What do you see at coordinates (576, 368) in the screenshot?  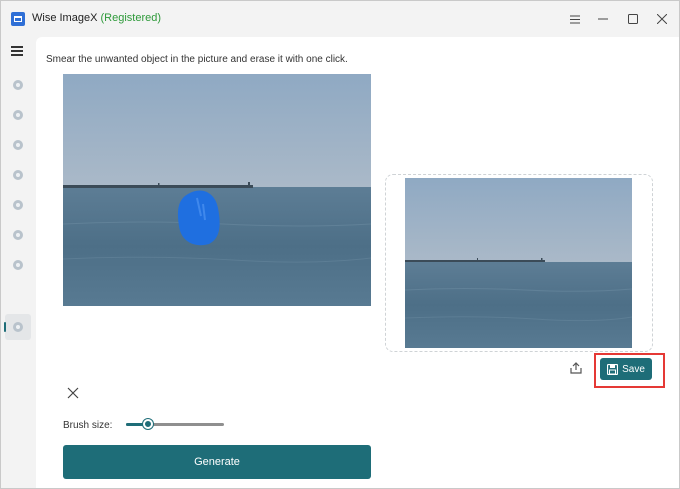 I see `share-icon` at bounding box center [576, 368].